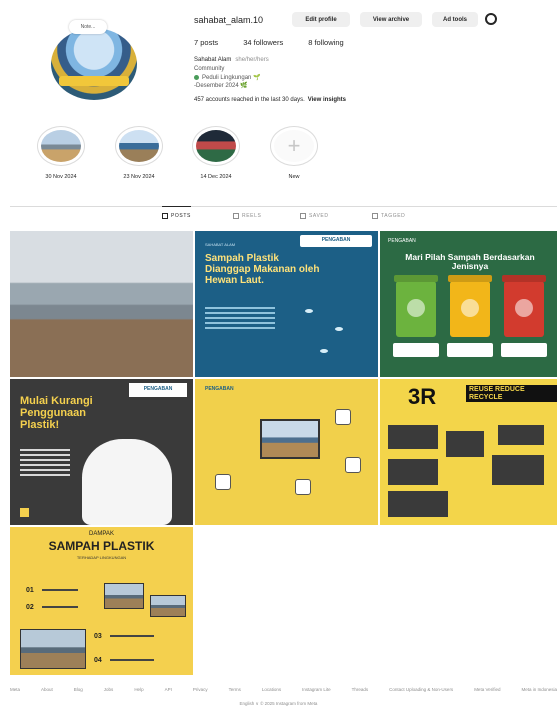 The image size is (557, 711). Describe the element at coordinates (271, 689) in the screenshot. I see `footer-link: Locations` at that location.